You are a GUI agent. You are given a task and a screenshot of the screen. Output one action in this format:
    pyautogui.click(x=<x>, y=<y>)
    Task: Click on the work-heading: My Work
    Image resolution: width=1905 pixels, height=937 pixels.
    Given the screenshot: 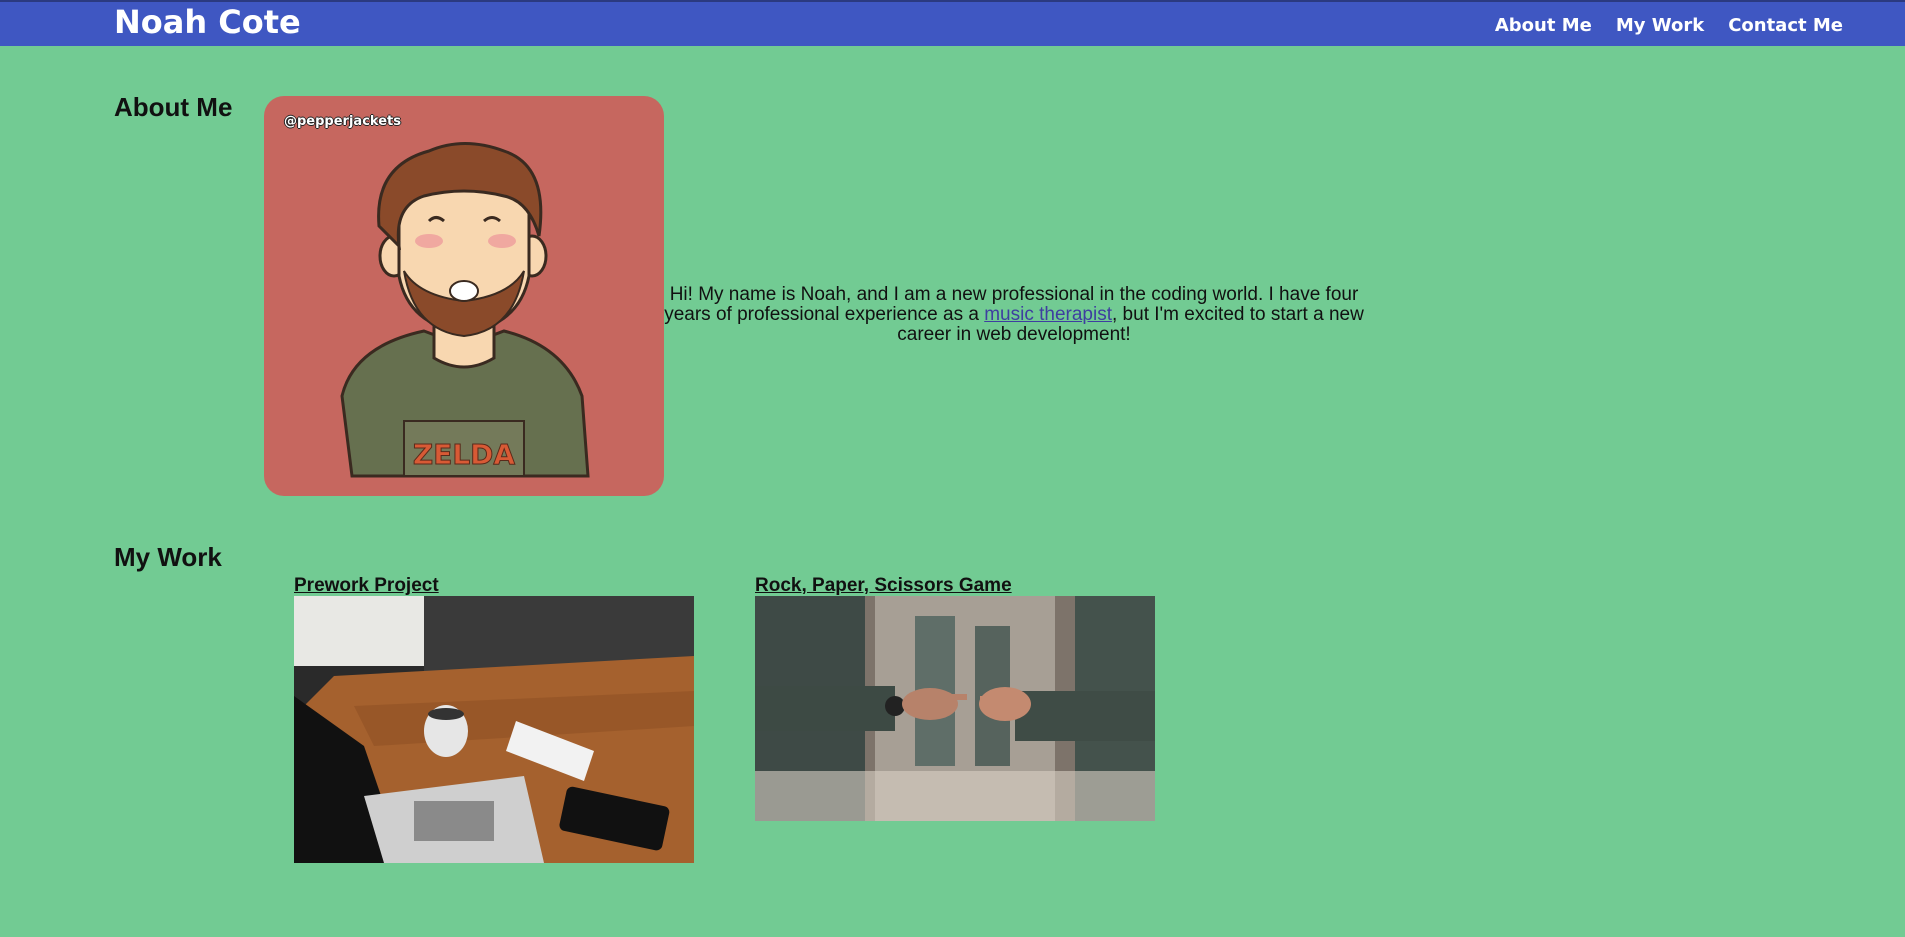 What is the action you would take?
    pyautogui.click(x=168, y=557)
    